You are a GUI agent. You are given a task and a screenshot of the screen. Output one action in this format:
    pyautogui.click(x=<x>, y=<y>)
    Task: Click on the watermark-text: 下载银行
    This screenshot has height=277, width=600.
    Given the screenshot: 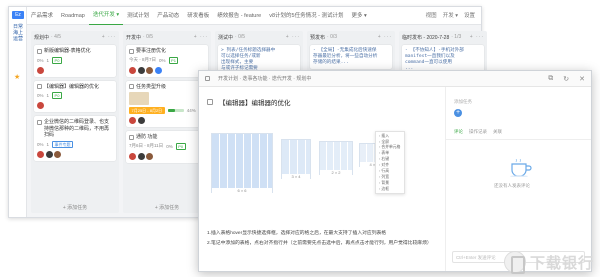 What is the action you would take?
    pyautogui.click(x=561, y=263)
    